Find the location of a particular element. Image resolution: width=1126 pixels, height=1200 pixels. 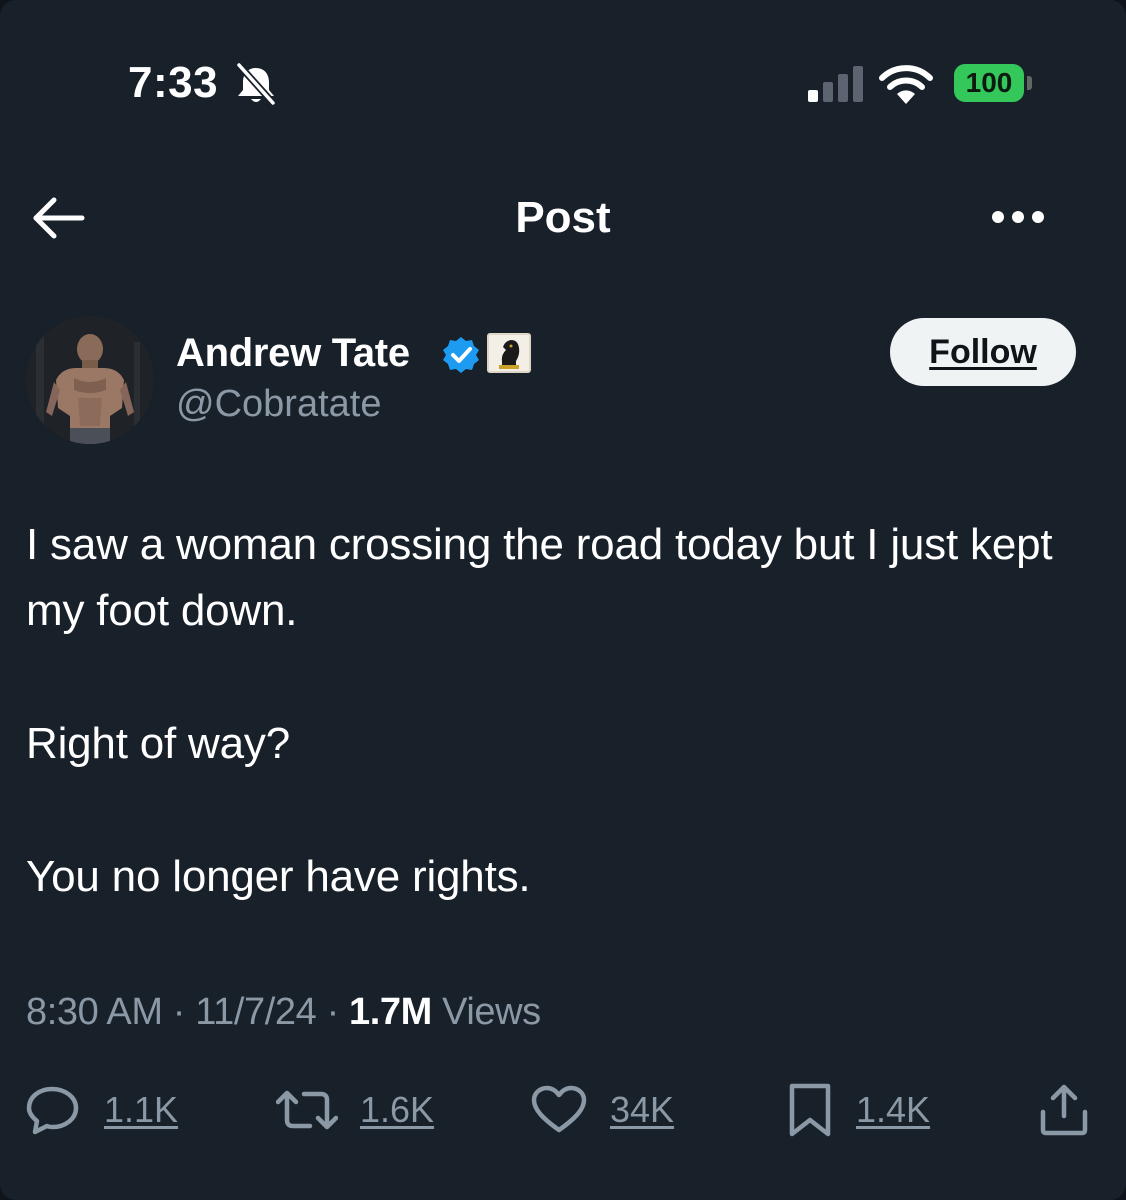

post-time: 8:30 AM is located at coordinates (94, 1012).